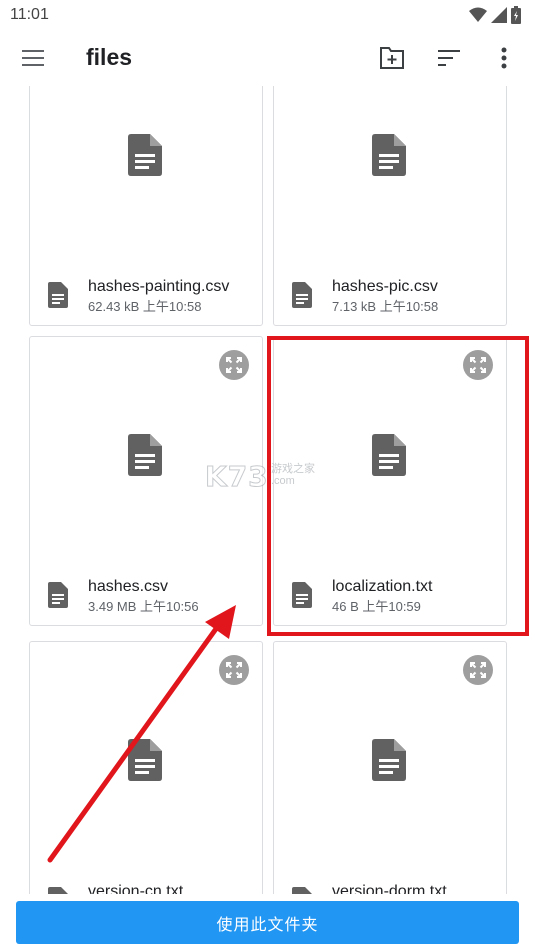  Describe the element at coordinates (385, 286) in the screenshot. I see `file-name: hashes-pic.csv` at that location.